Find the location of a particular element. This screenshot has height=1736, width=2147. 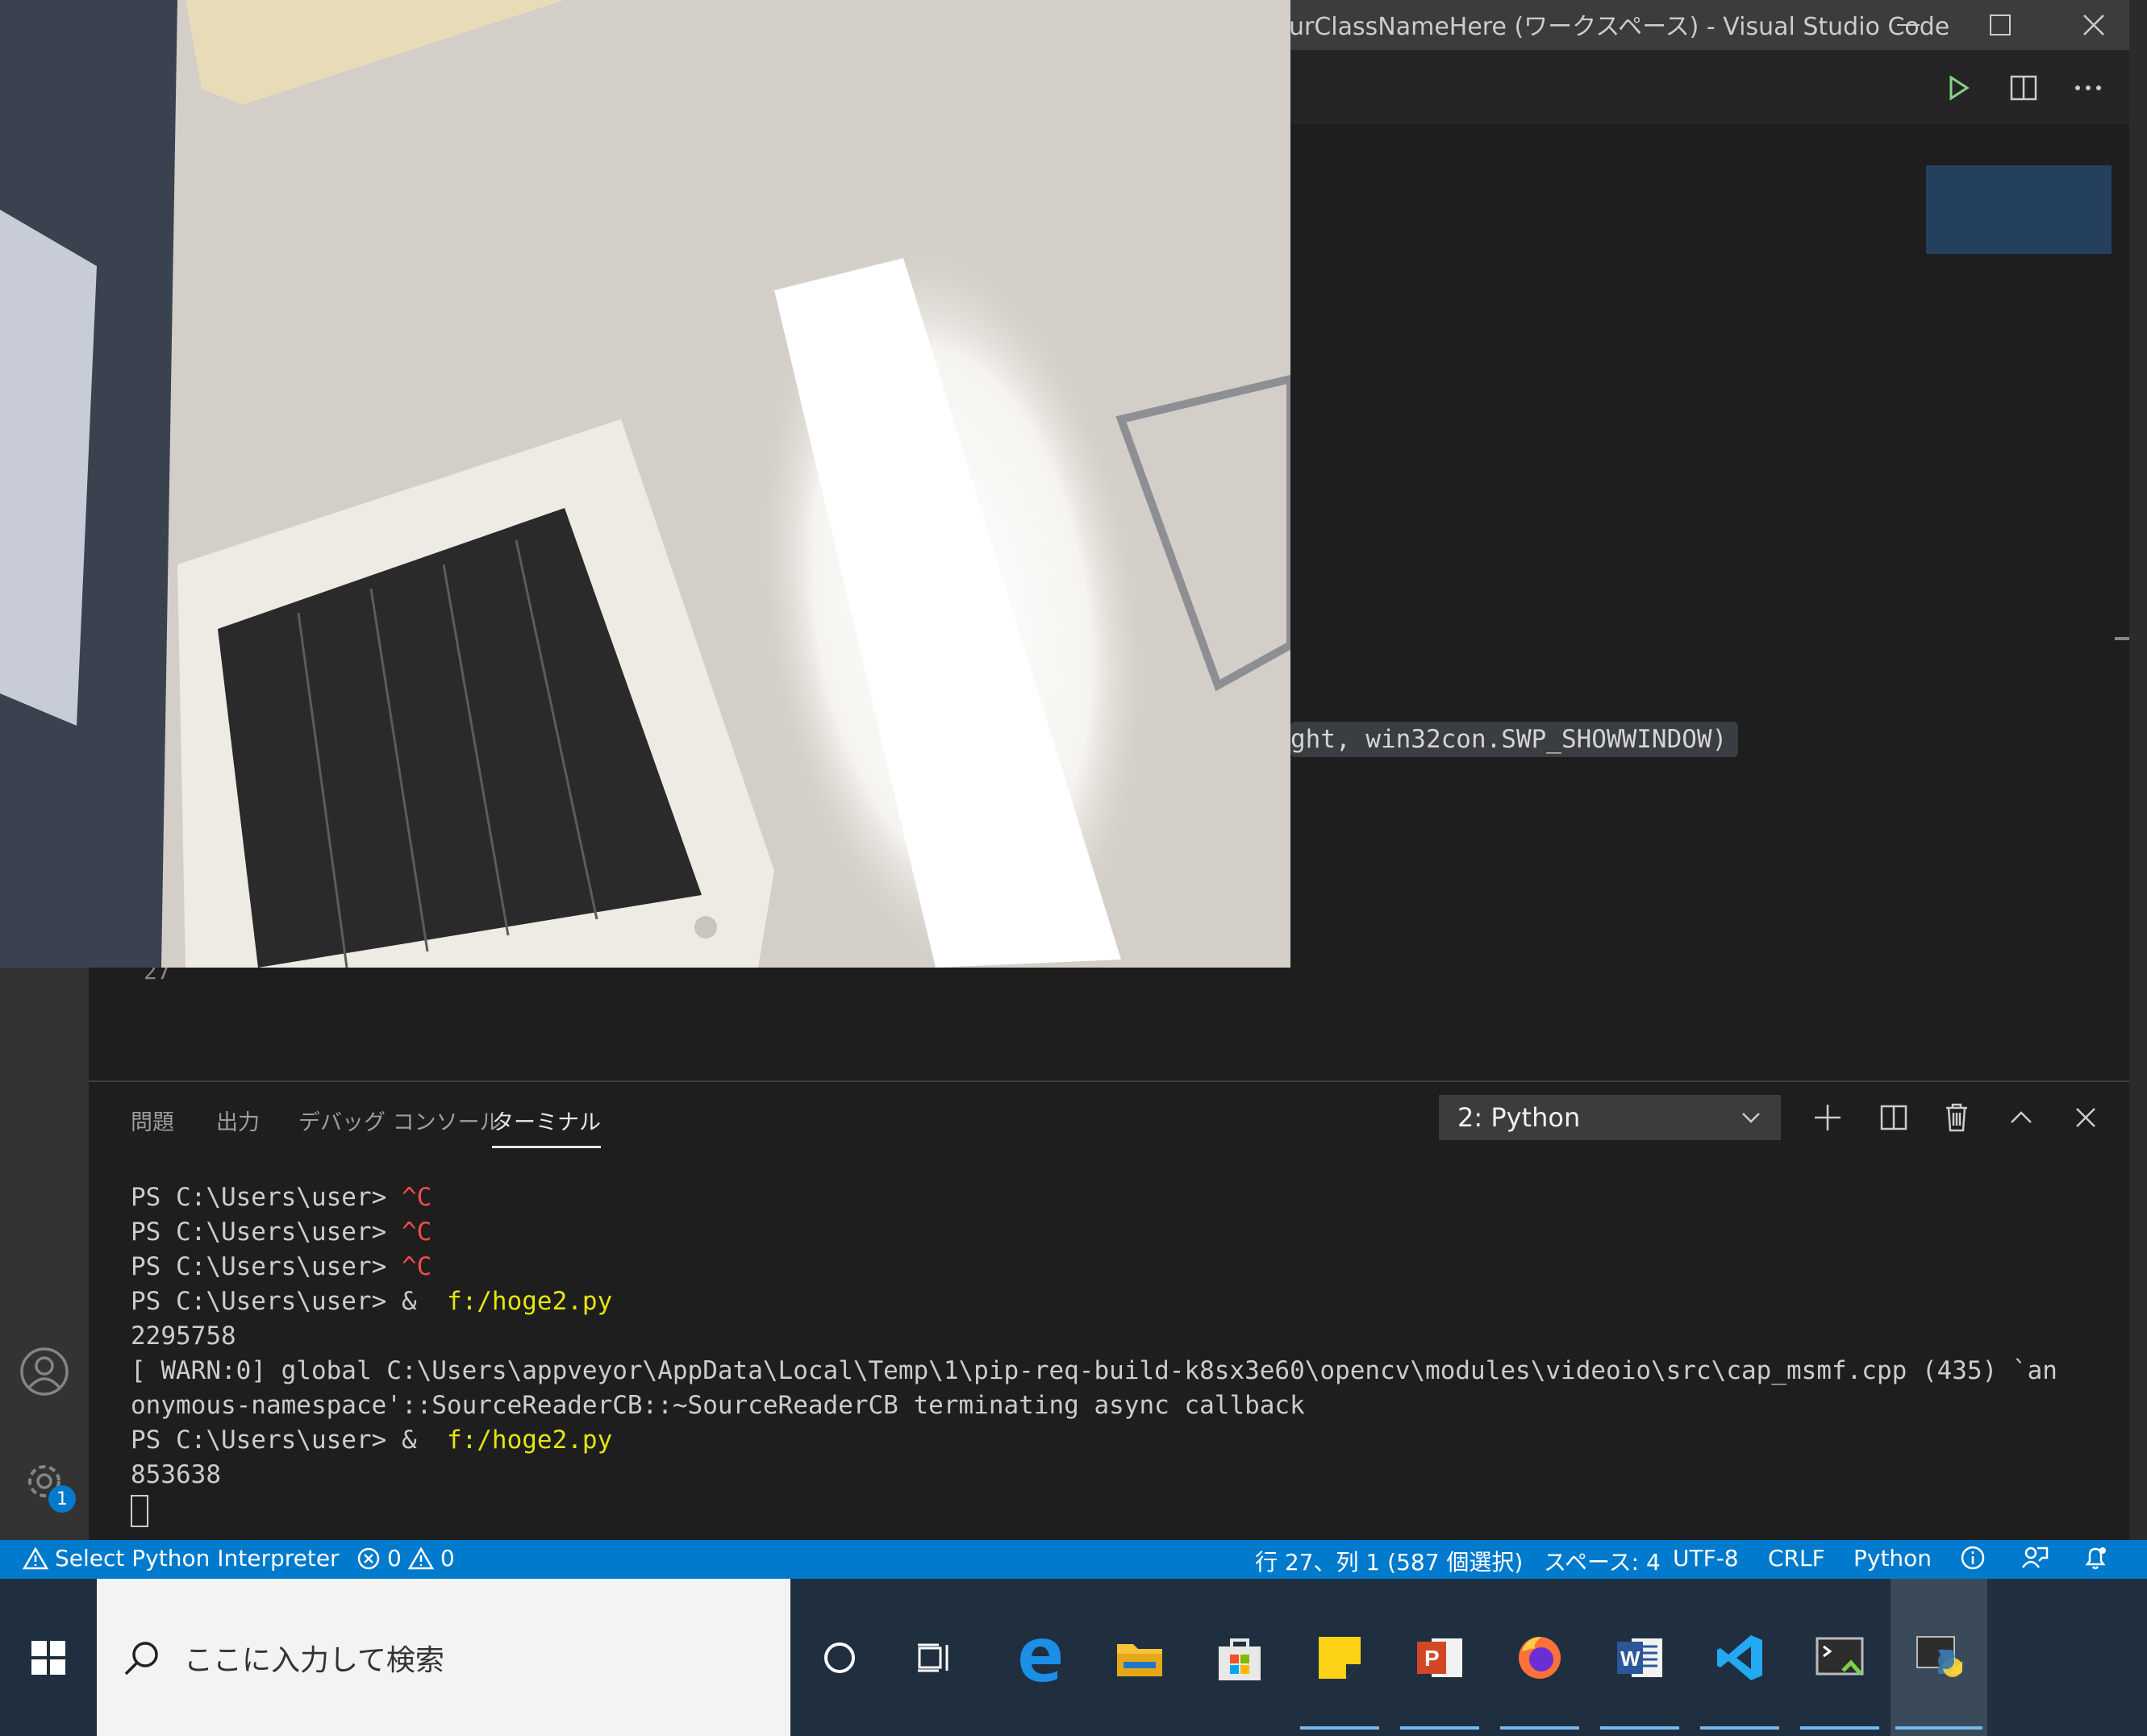

python-icon is located at coordinates (1939, 1656).